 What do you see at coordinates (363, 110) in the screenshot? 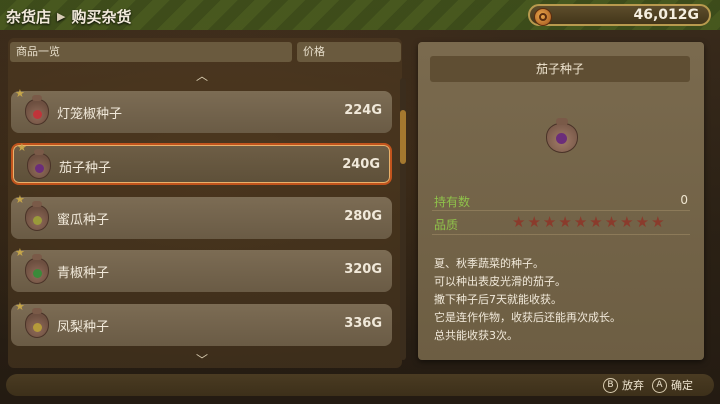
I see `item-price: 224G` at bounding box center [363, 110].